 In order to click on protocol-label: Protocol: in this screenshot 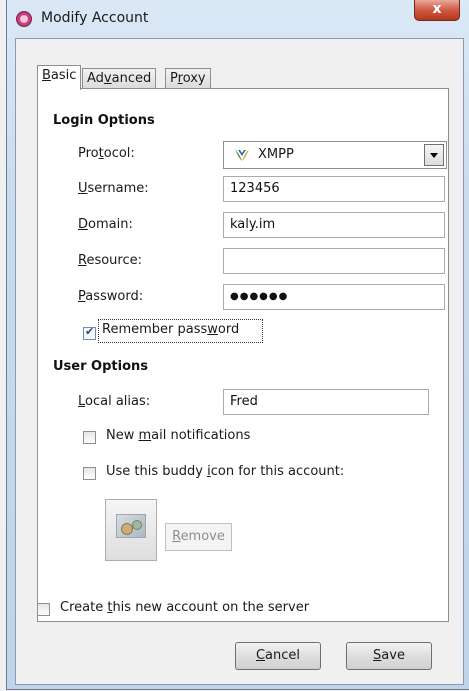, I will do `click(106, 153)`.